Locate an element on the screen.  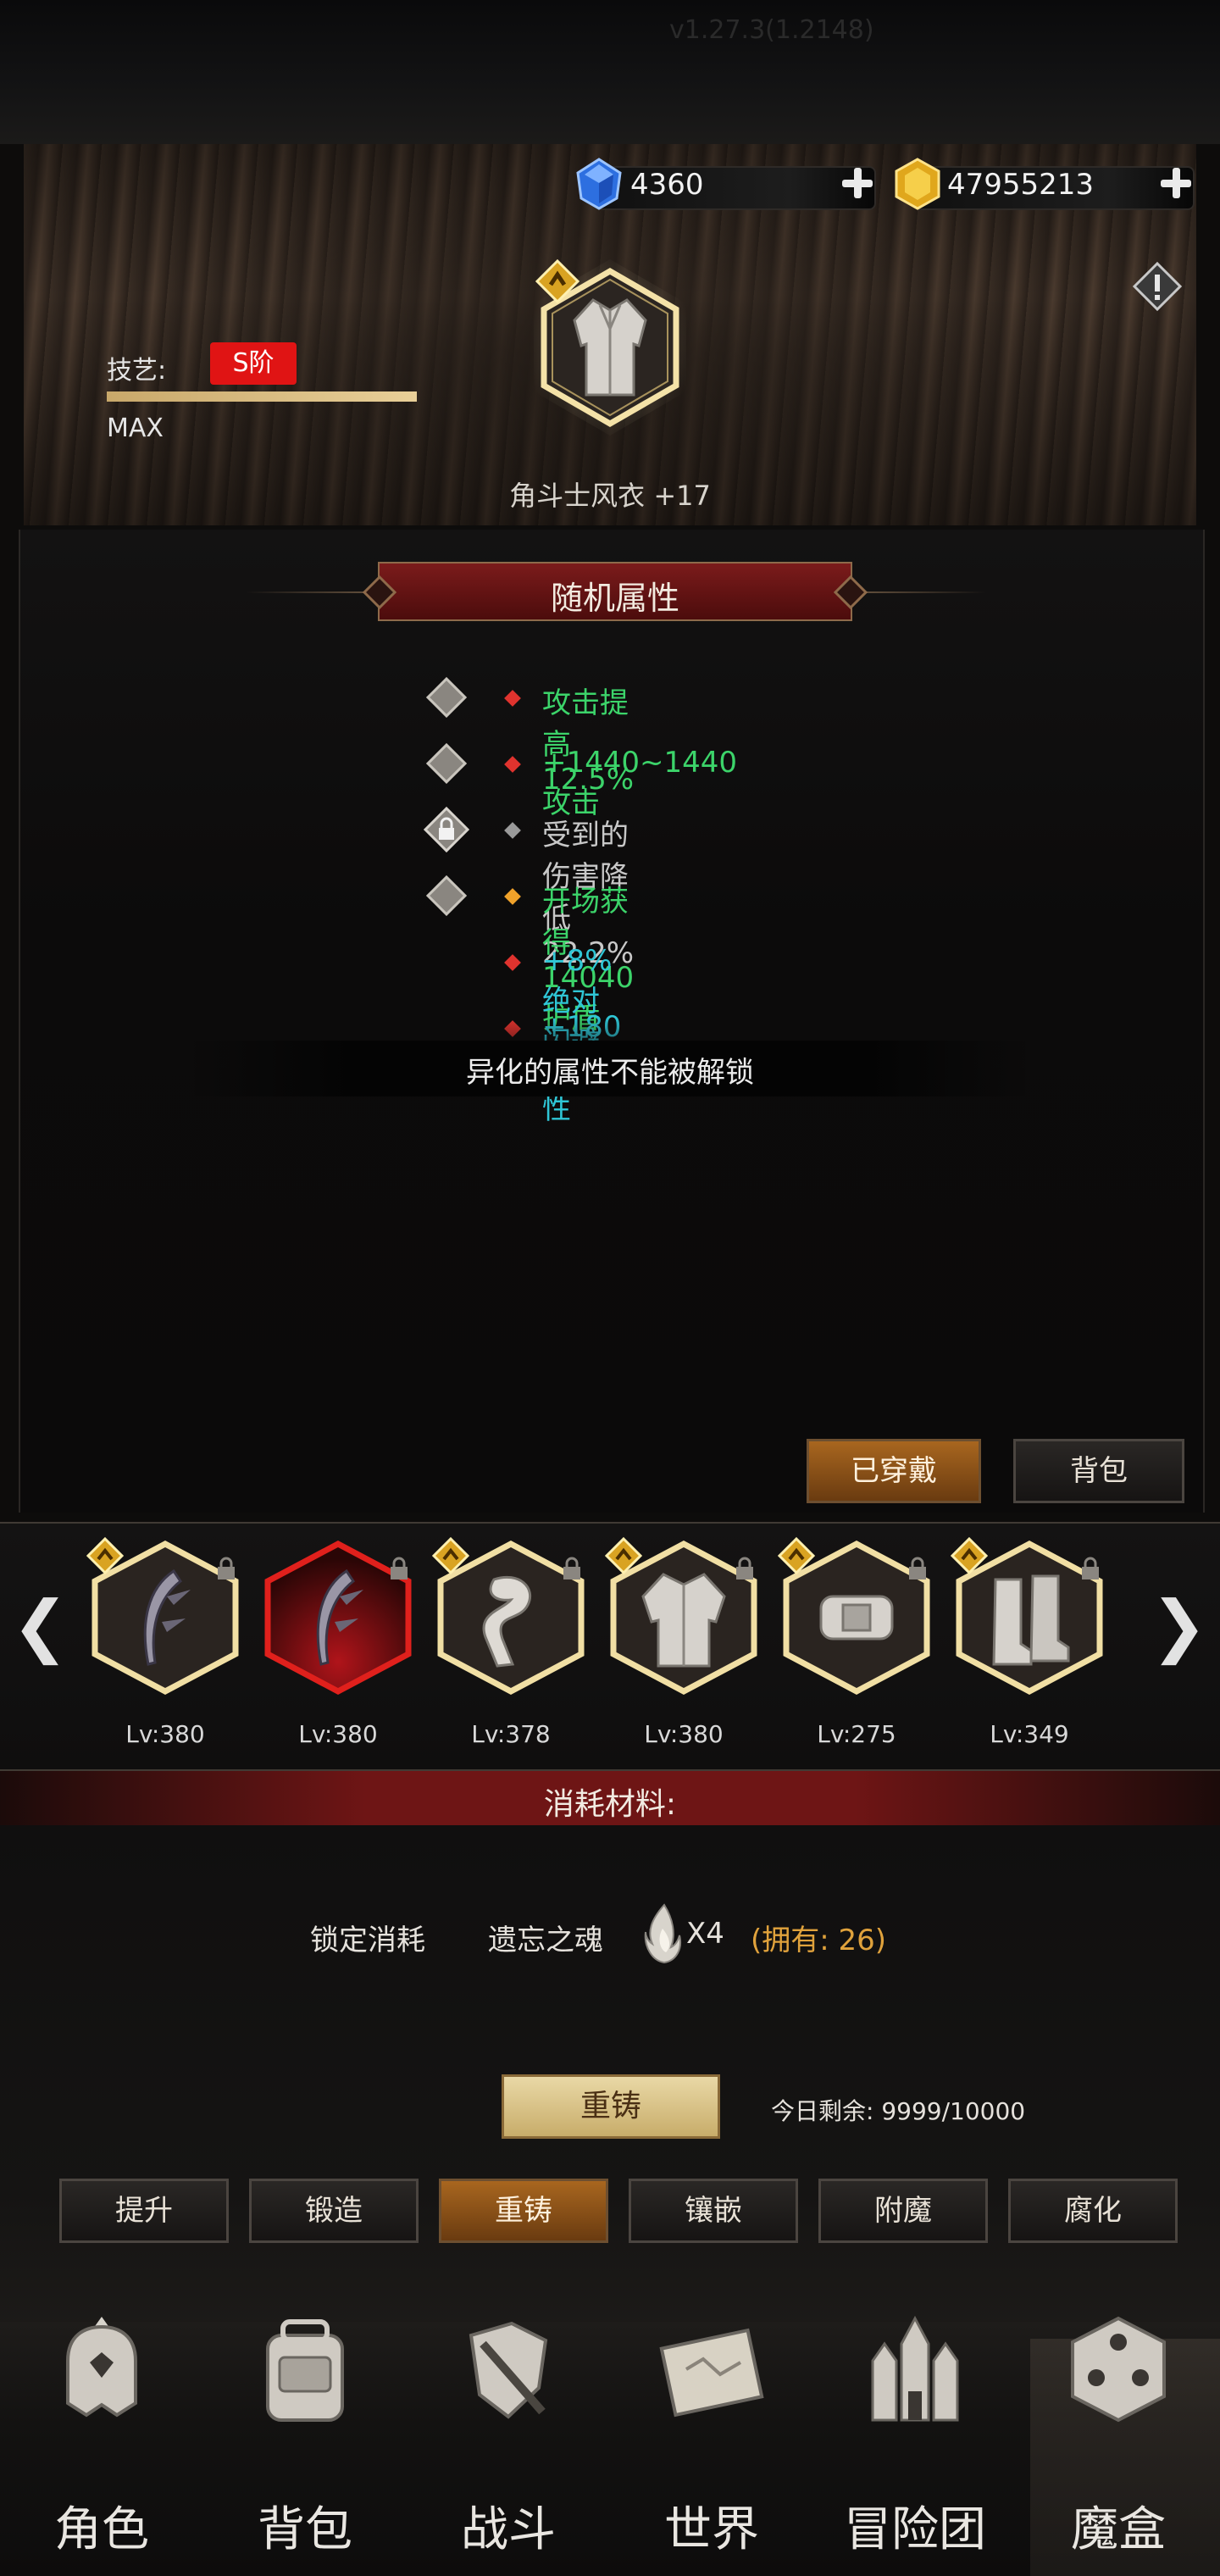
lock-cost-label: 锁定消耗 is located at coordinates (367, 1940).